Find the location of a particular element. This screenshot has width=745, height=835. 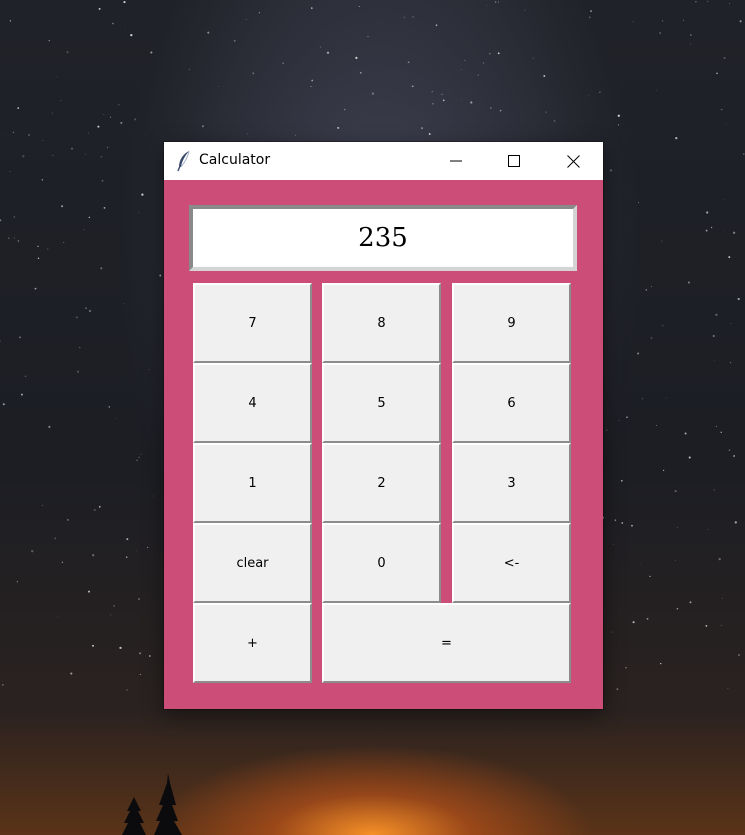

calculator-display: 235 is located at coordinates (383, 238).